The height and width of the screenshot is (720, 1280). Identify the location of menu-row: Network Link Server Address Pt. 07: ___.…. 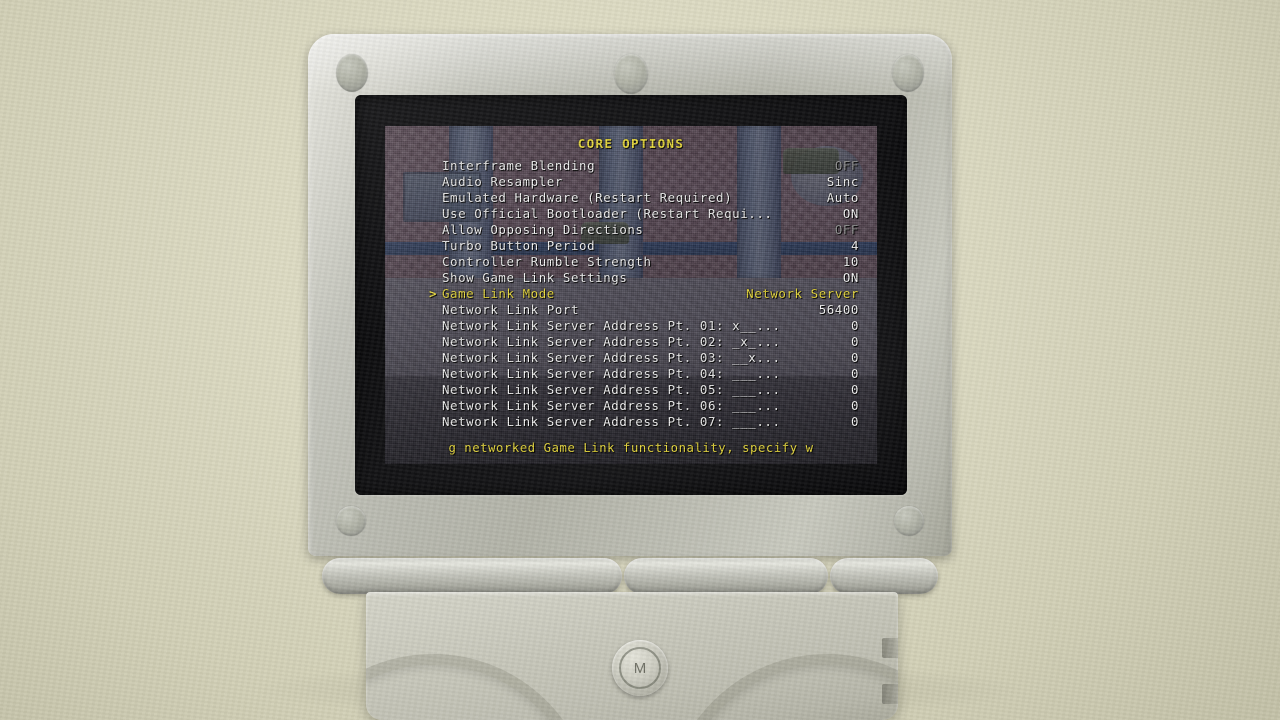
(631, 422).